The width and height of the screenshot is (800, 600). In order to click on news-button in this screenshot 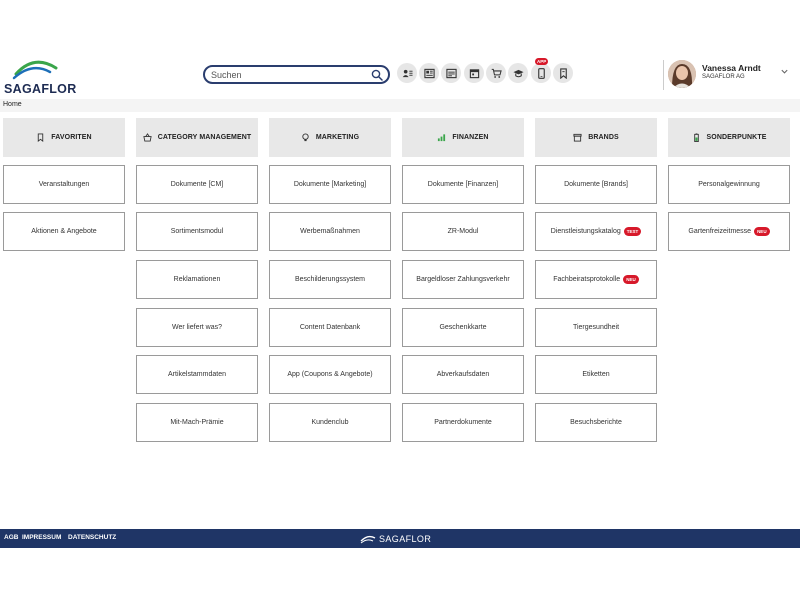, I will do `click(429, 73)`.